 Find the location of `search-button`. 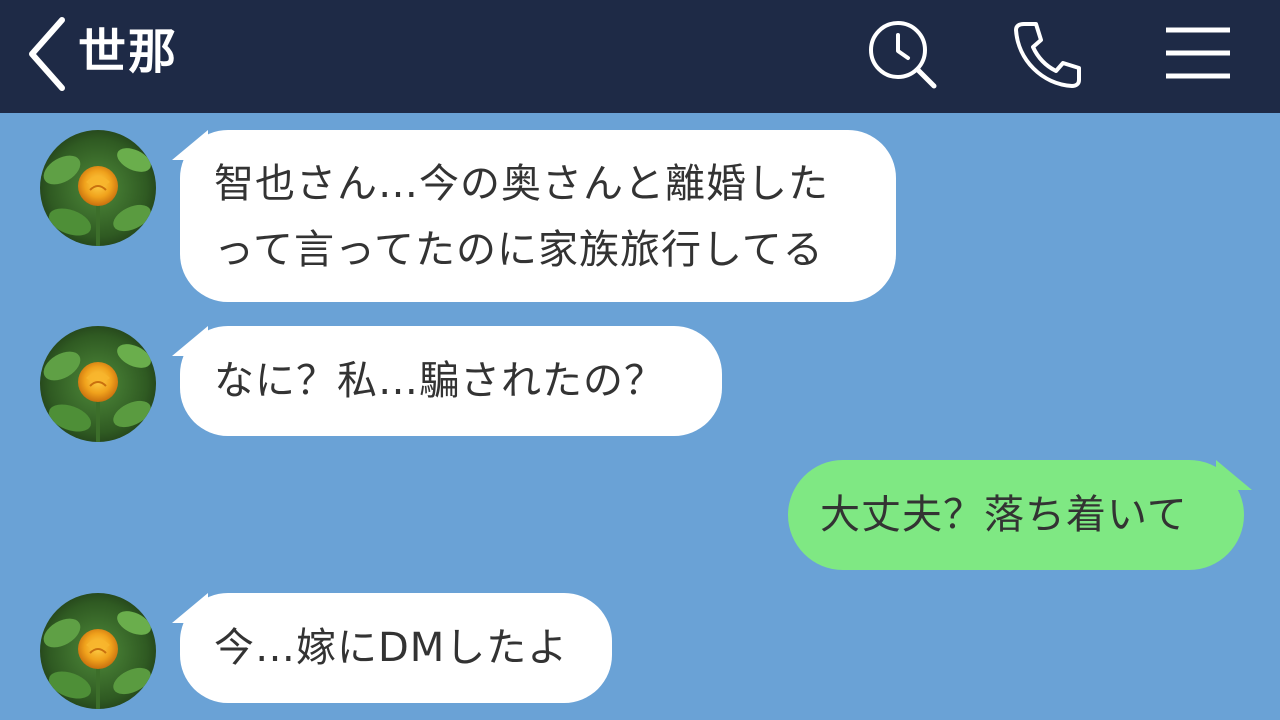

search-button is located at coordinates (902, 56).